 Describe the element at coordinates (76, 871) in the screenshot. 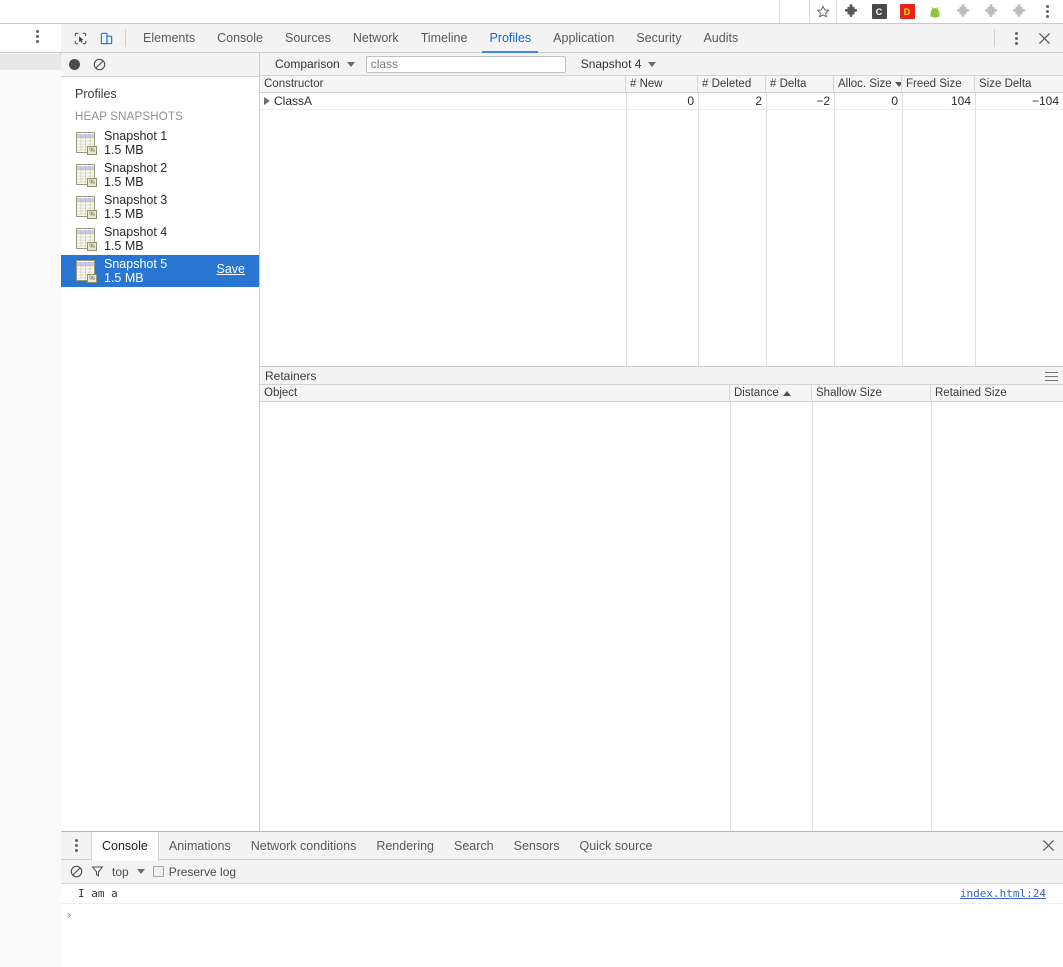

I see `clear-console-icon` at that location.